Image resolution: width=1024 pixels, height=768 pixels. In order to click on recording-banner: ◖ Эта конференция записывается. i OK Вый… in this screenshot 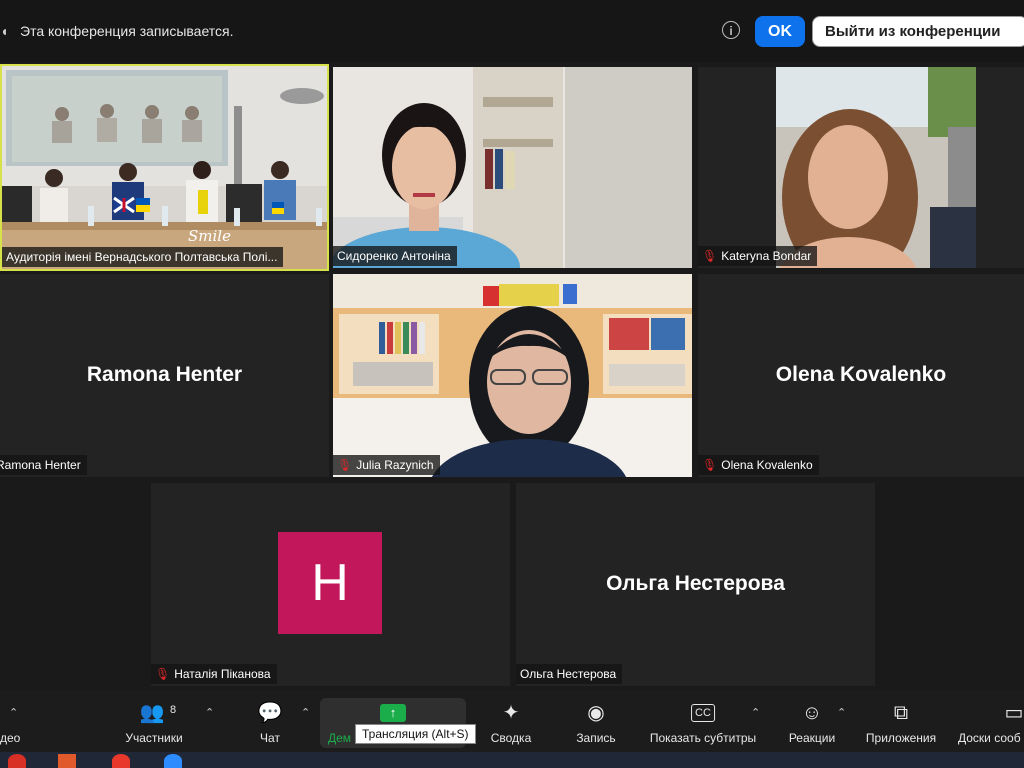, I will do `click(512, 31)`.